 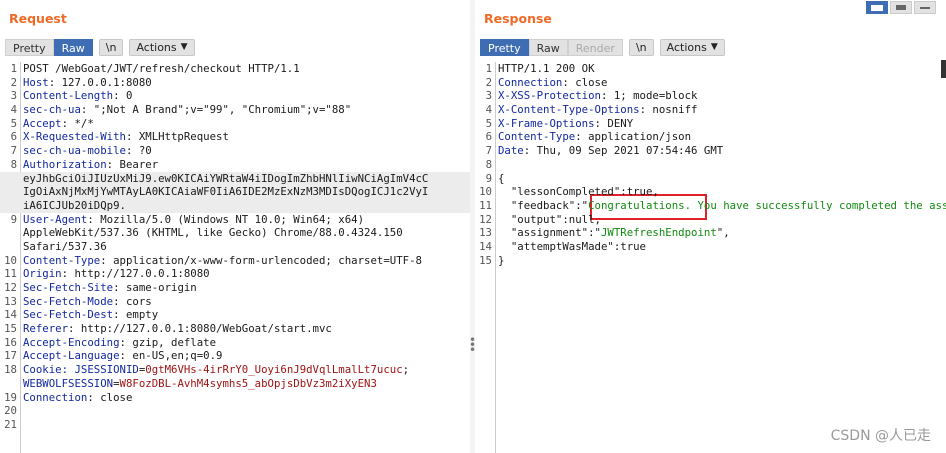 I want to click on response-code-line: 13 "assignment":"JWTRefreshEndpoint",, so click(x=710, y=233).